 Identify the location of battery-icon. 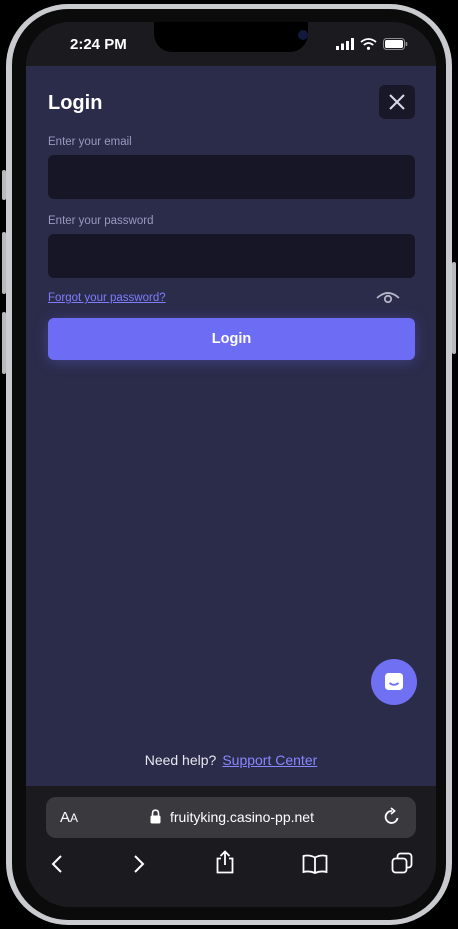
(395, 44).